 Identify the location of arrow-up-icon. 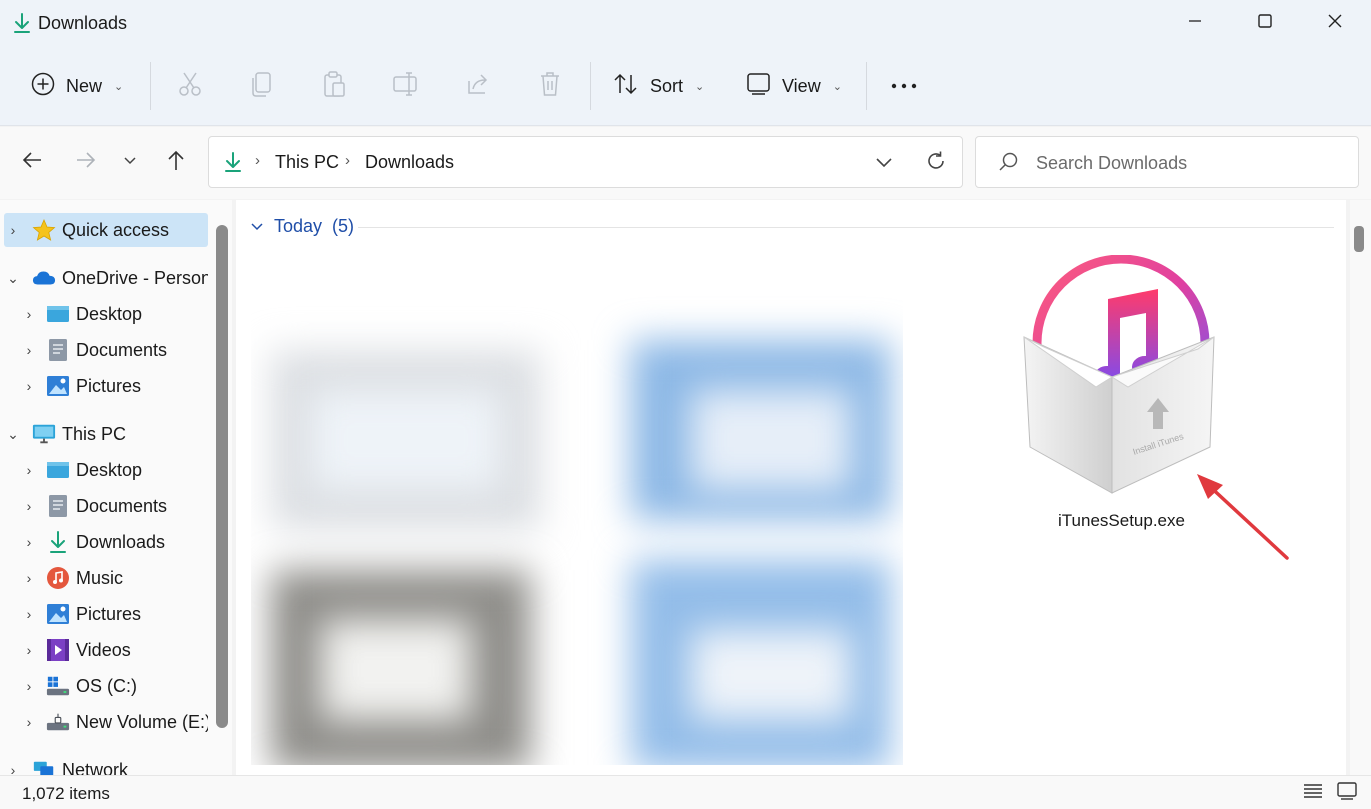
(176, 162).